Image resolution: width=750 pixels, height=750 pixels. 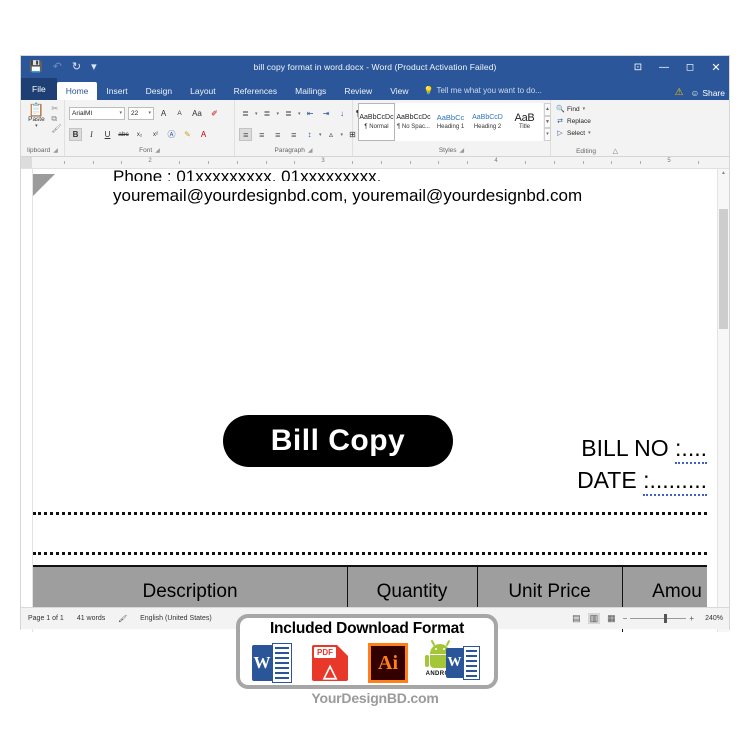 I want to click on ribbon-display-options-icon: ⊡, so click(x=638, y=67).